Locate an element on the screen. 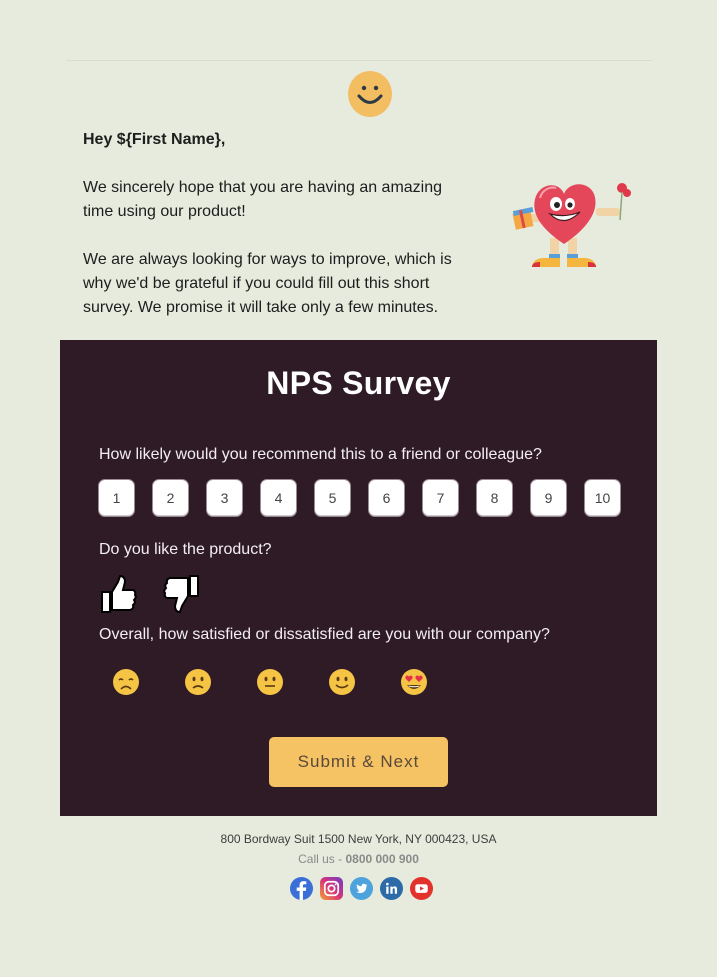  disappointed-face-icon is located at coordinates (126, 682).